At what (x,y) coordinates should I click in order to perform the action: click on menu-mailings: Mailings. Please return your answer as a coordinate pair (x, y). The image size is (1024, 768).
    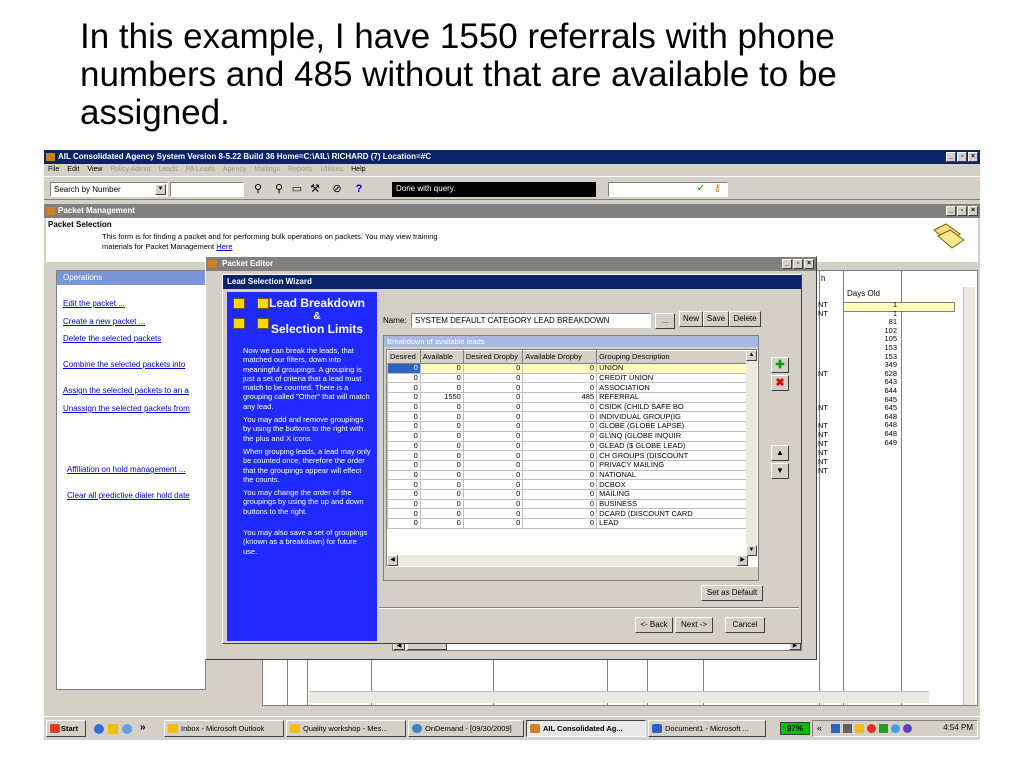
    Looking at the image, I should click on (267, 170).